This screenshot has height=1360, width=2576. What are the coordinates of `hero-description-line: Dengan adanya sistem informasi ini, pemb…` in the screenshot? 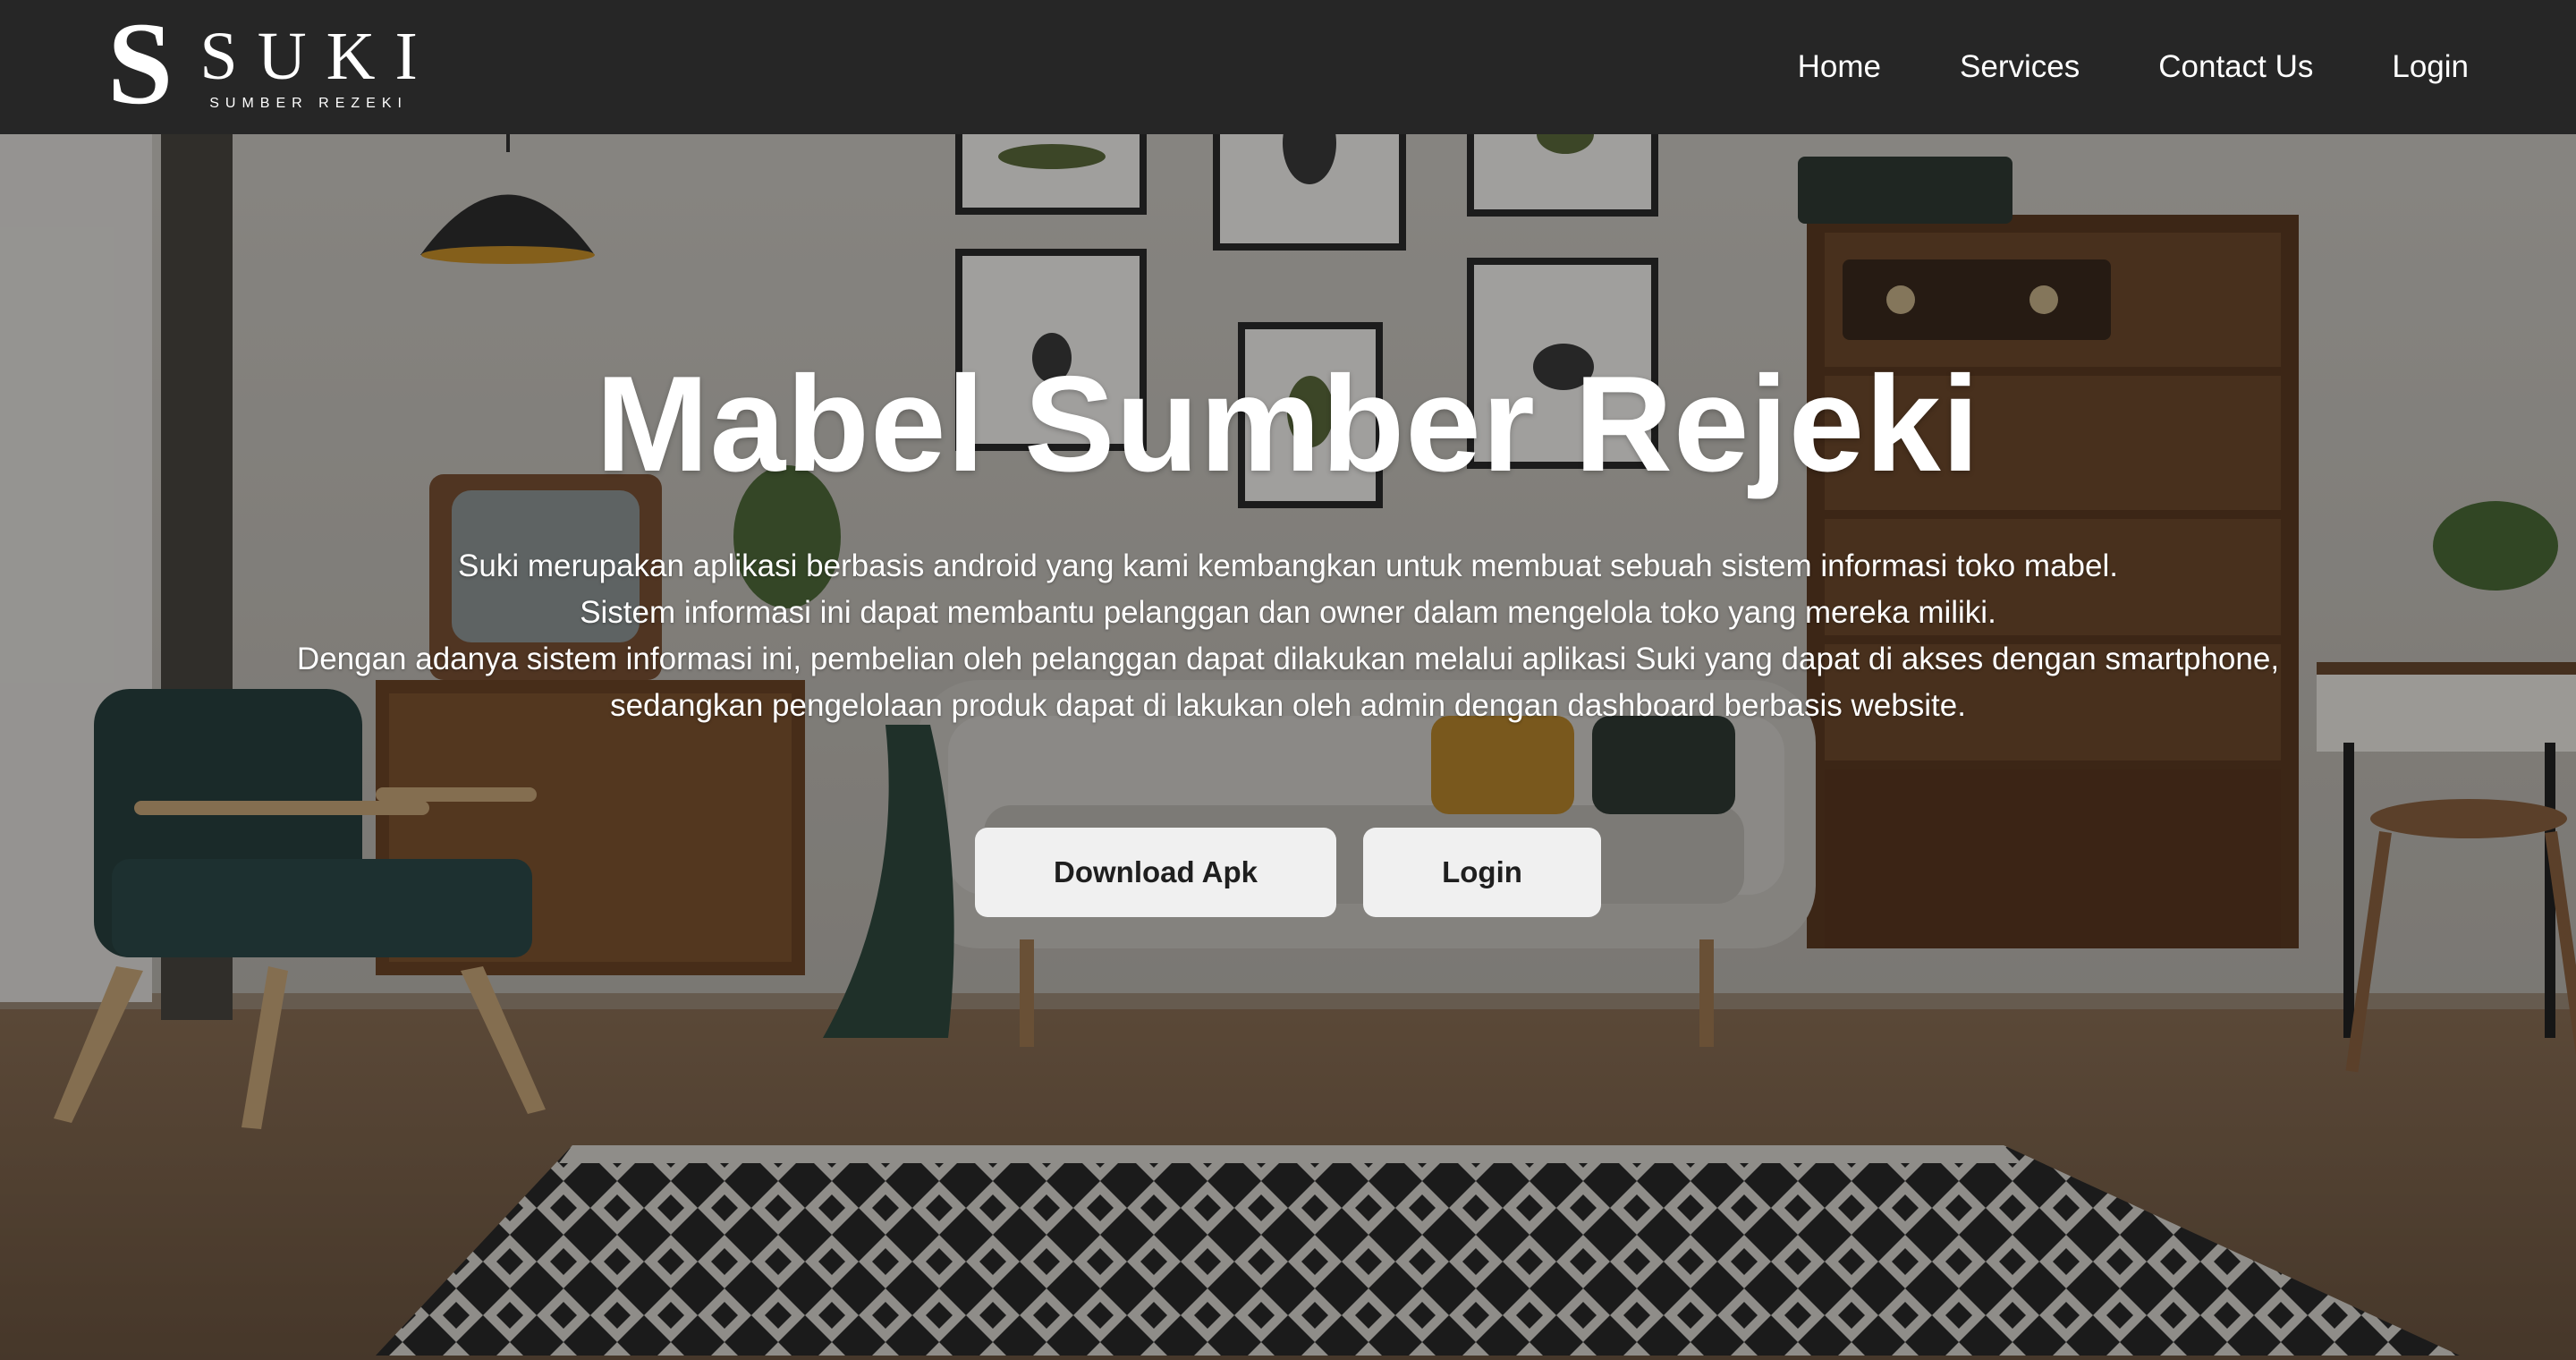 It's located at (1288, 658).